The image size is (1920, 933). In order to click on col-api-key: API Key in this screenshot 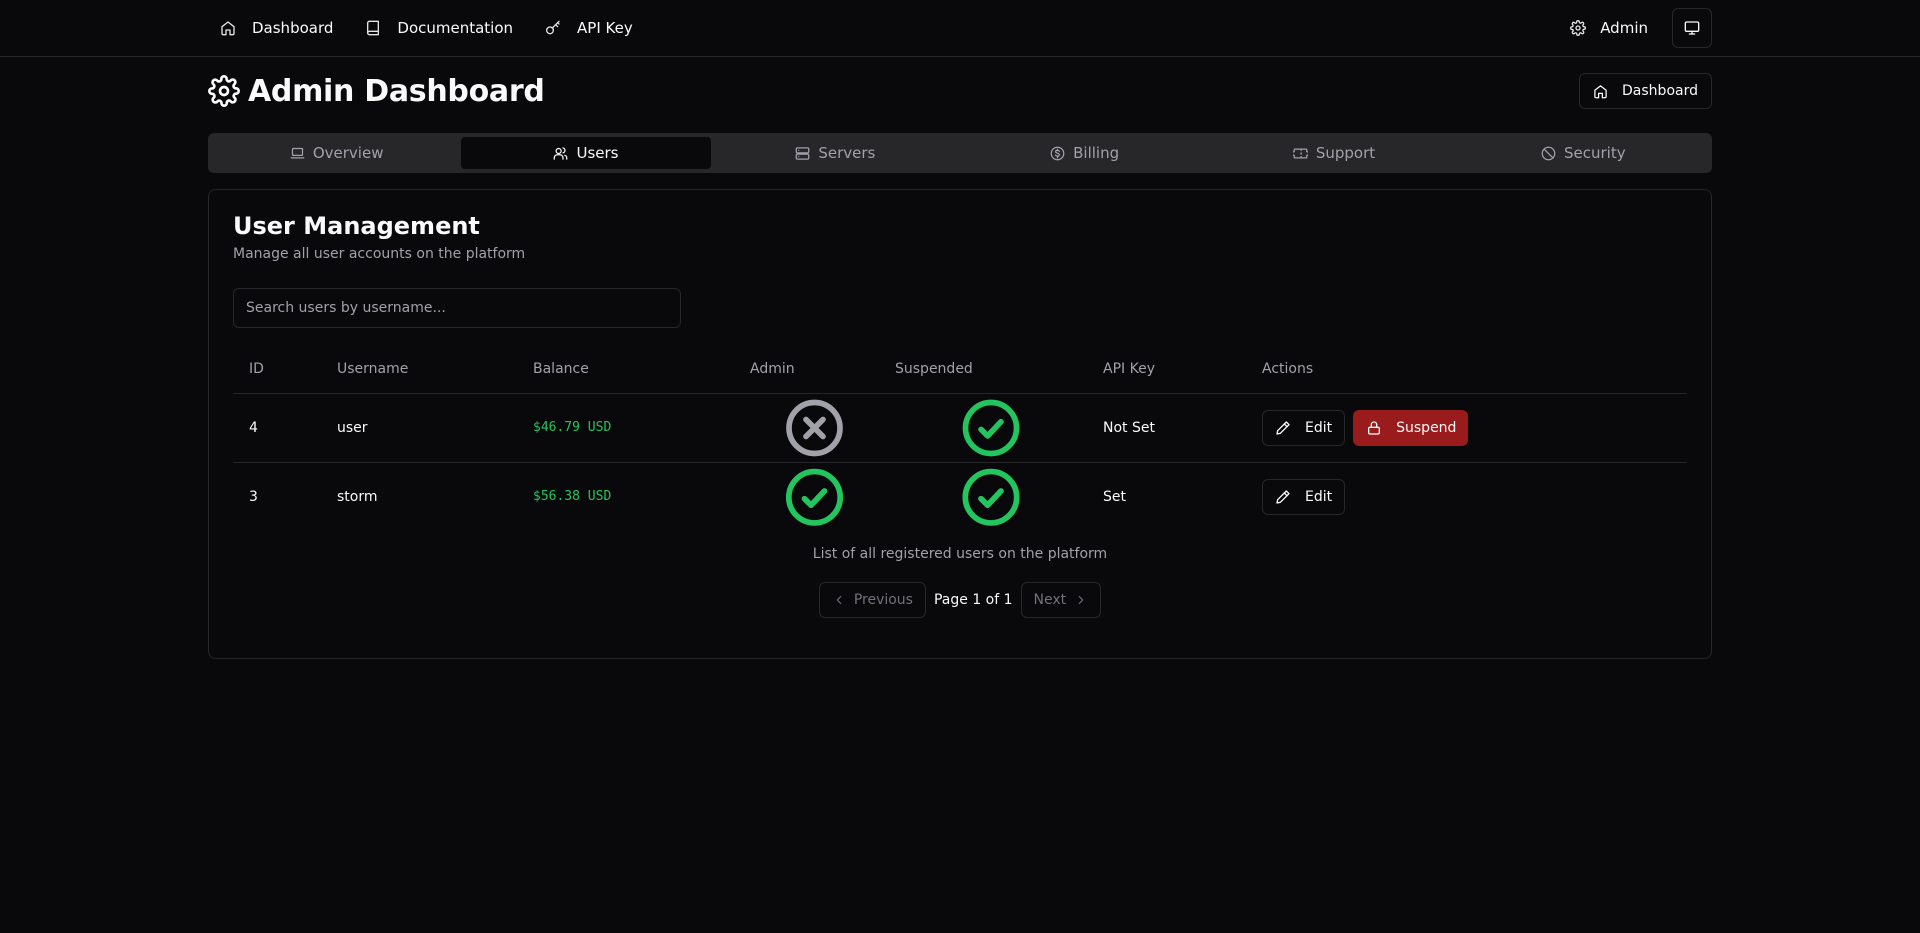, I will do `click(1166, 369)`.